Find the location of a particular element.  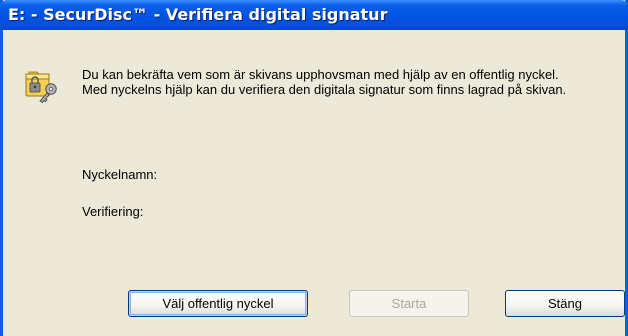

close-button: Stäng is located at coordinates (565, 303).